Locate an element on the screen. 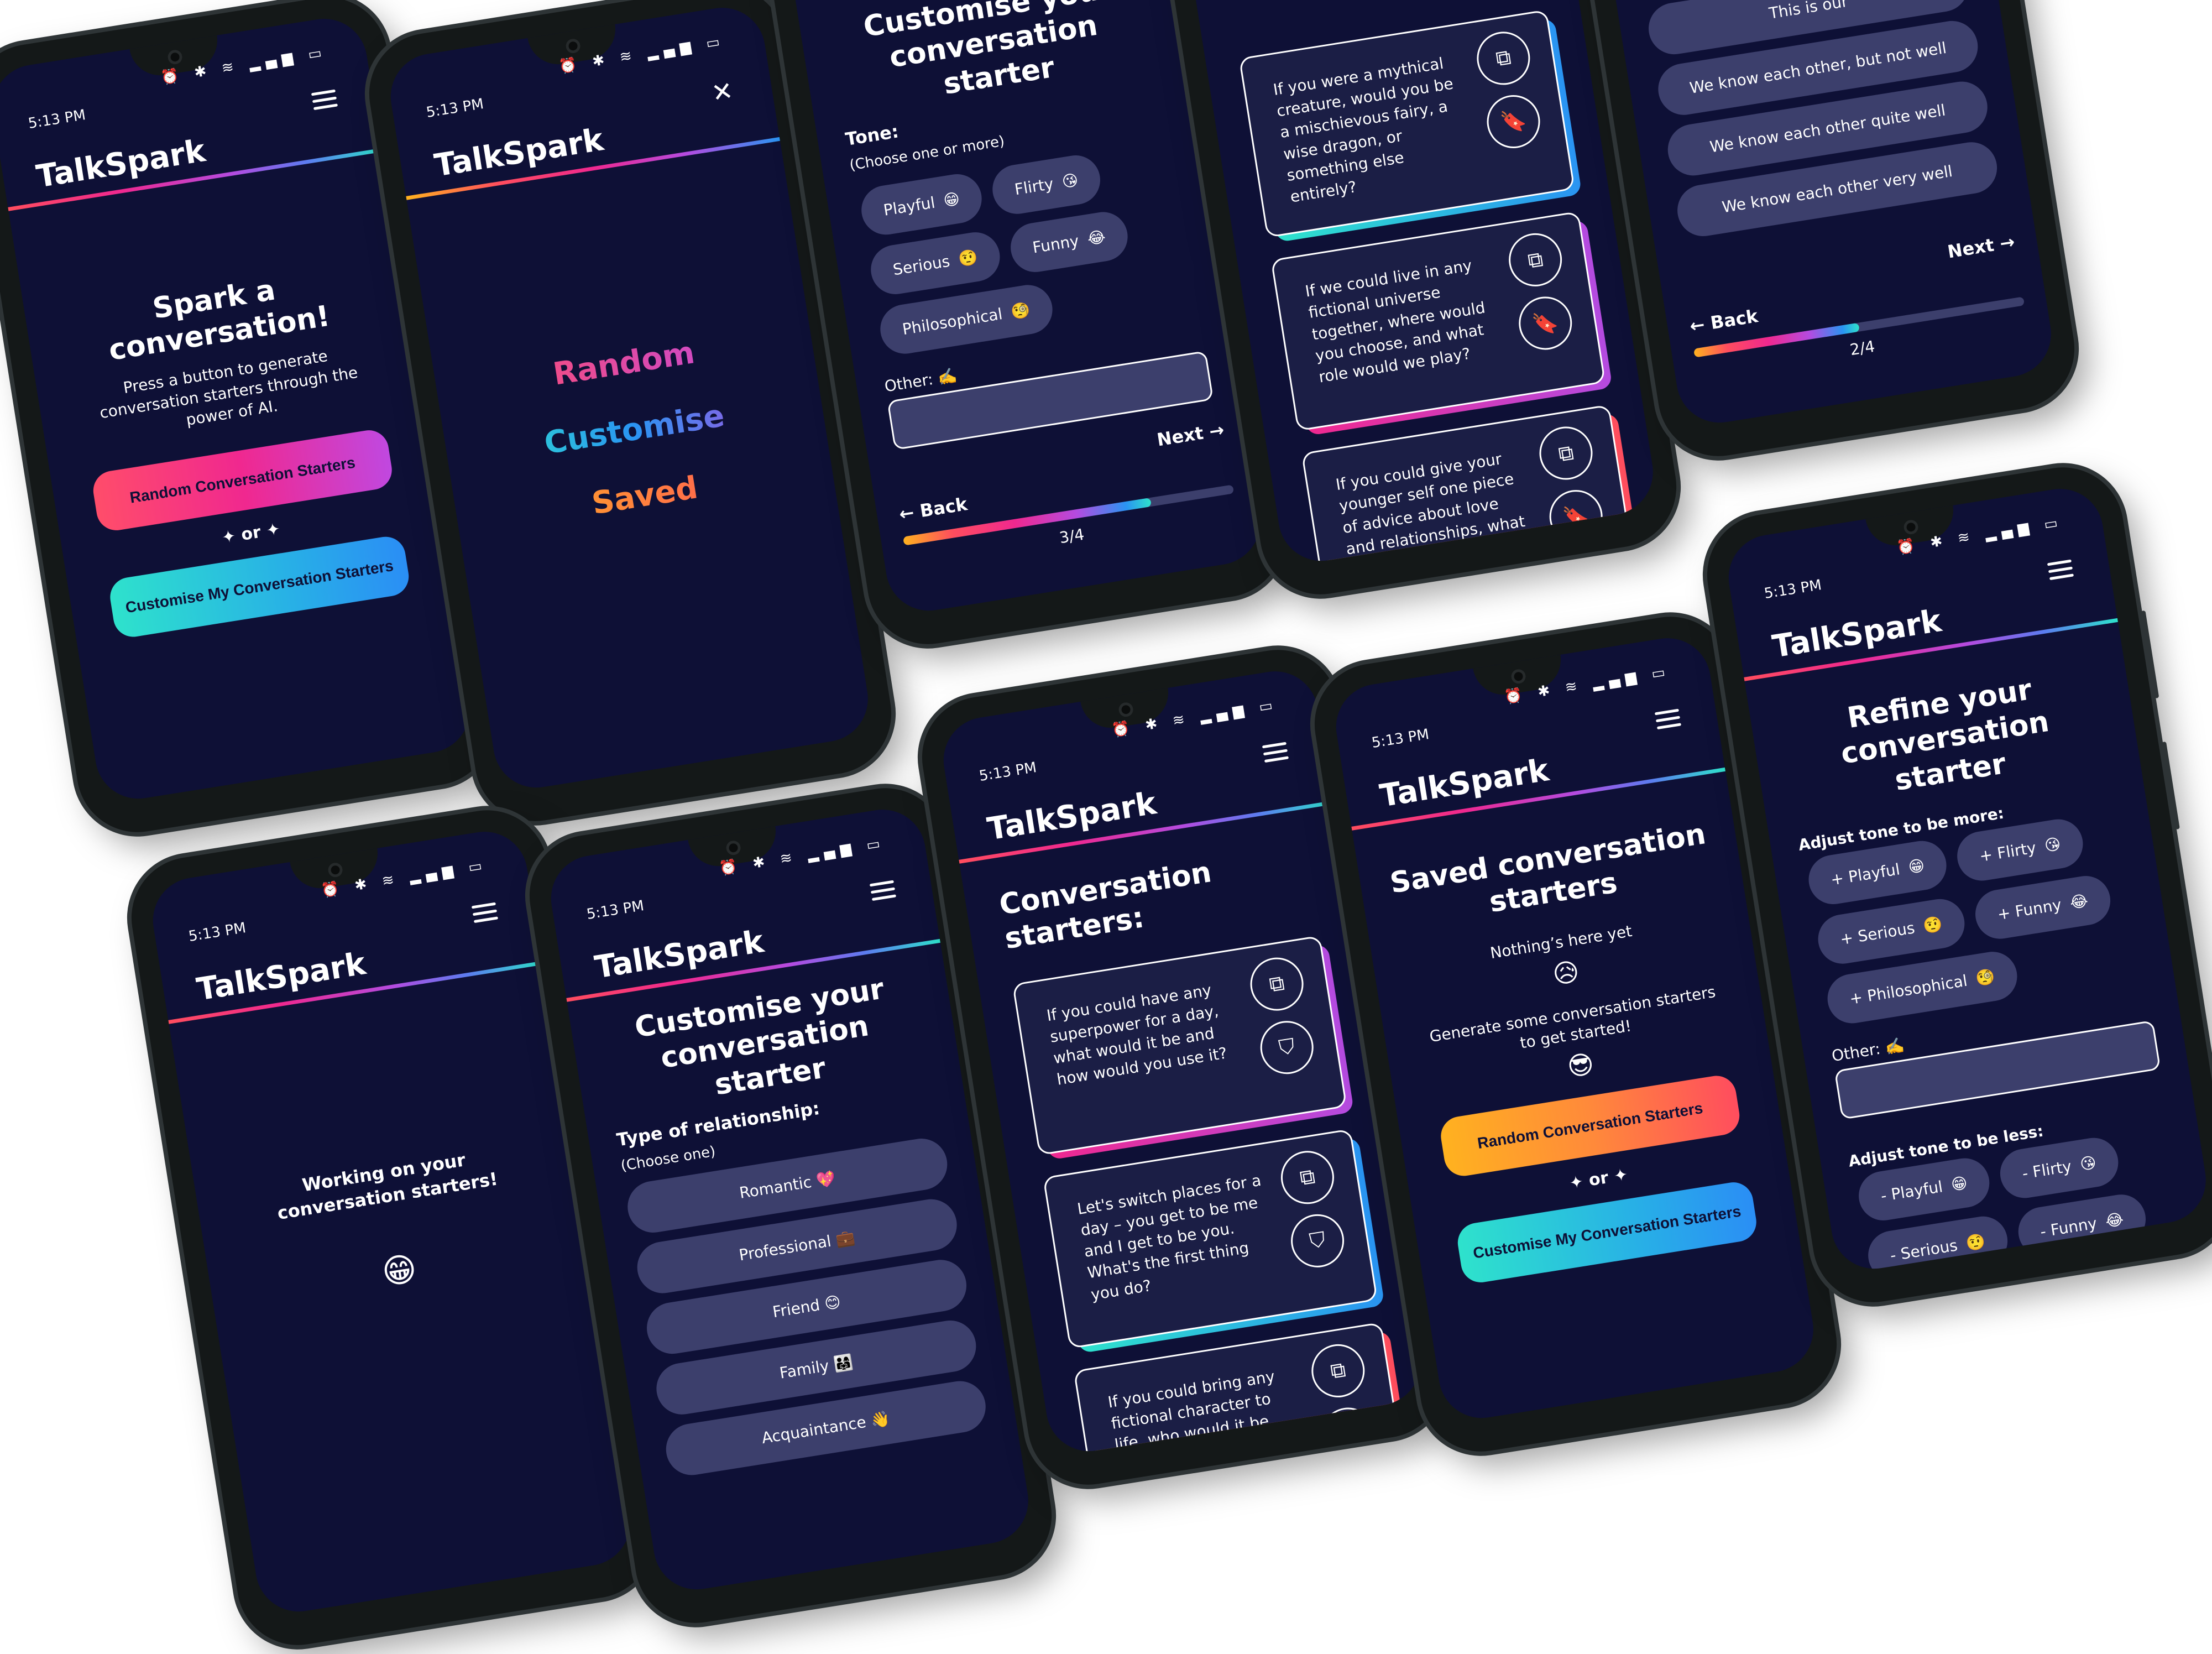 Image resolution: width=2212 pixels, height=1654 pixels. less-chip-funny: - Funny 😂 is located at coordinates (2082, 1226).